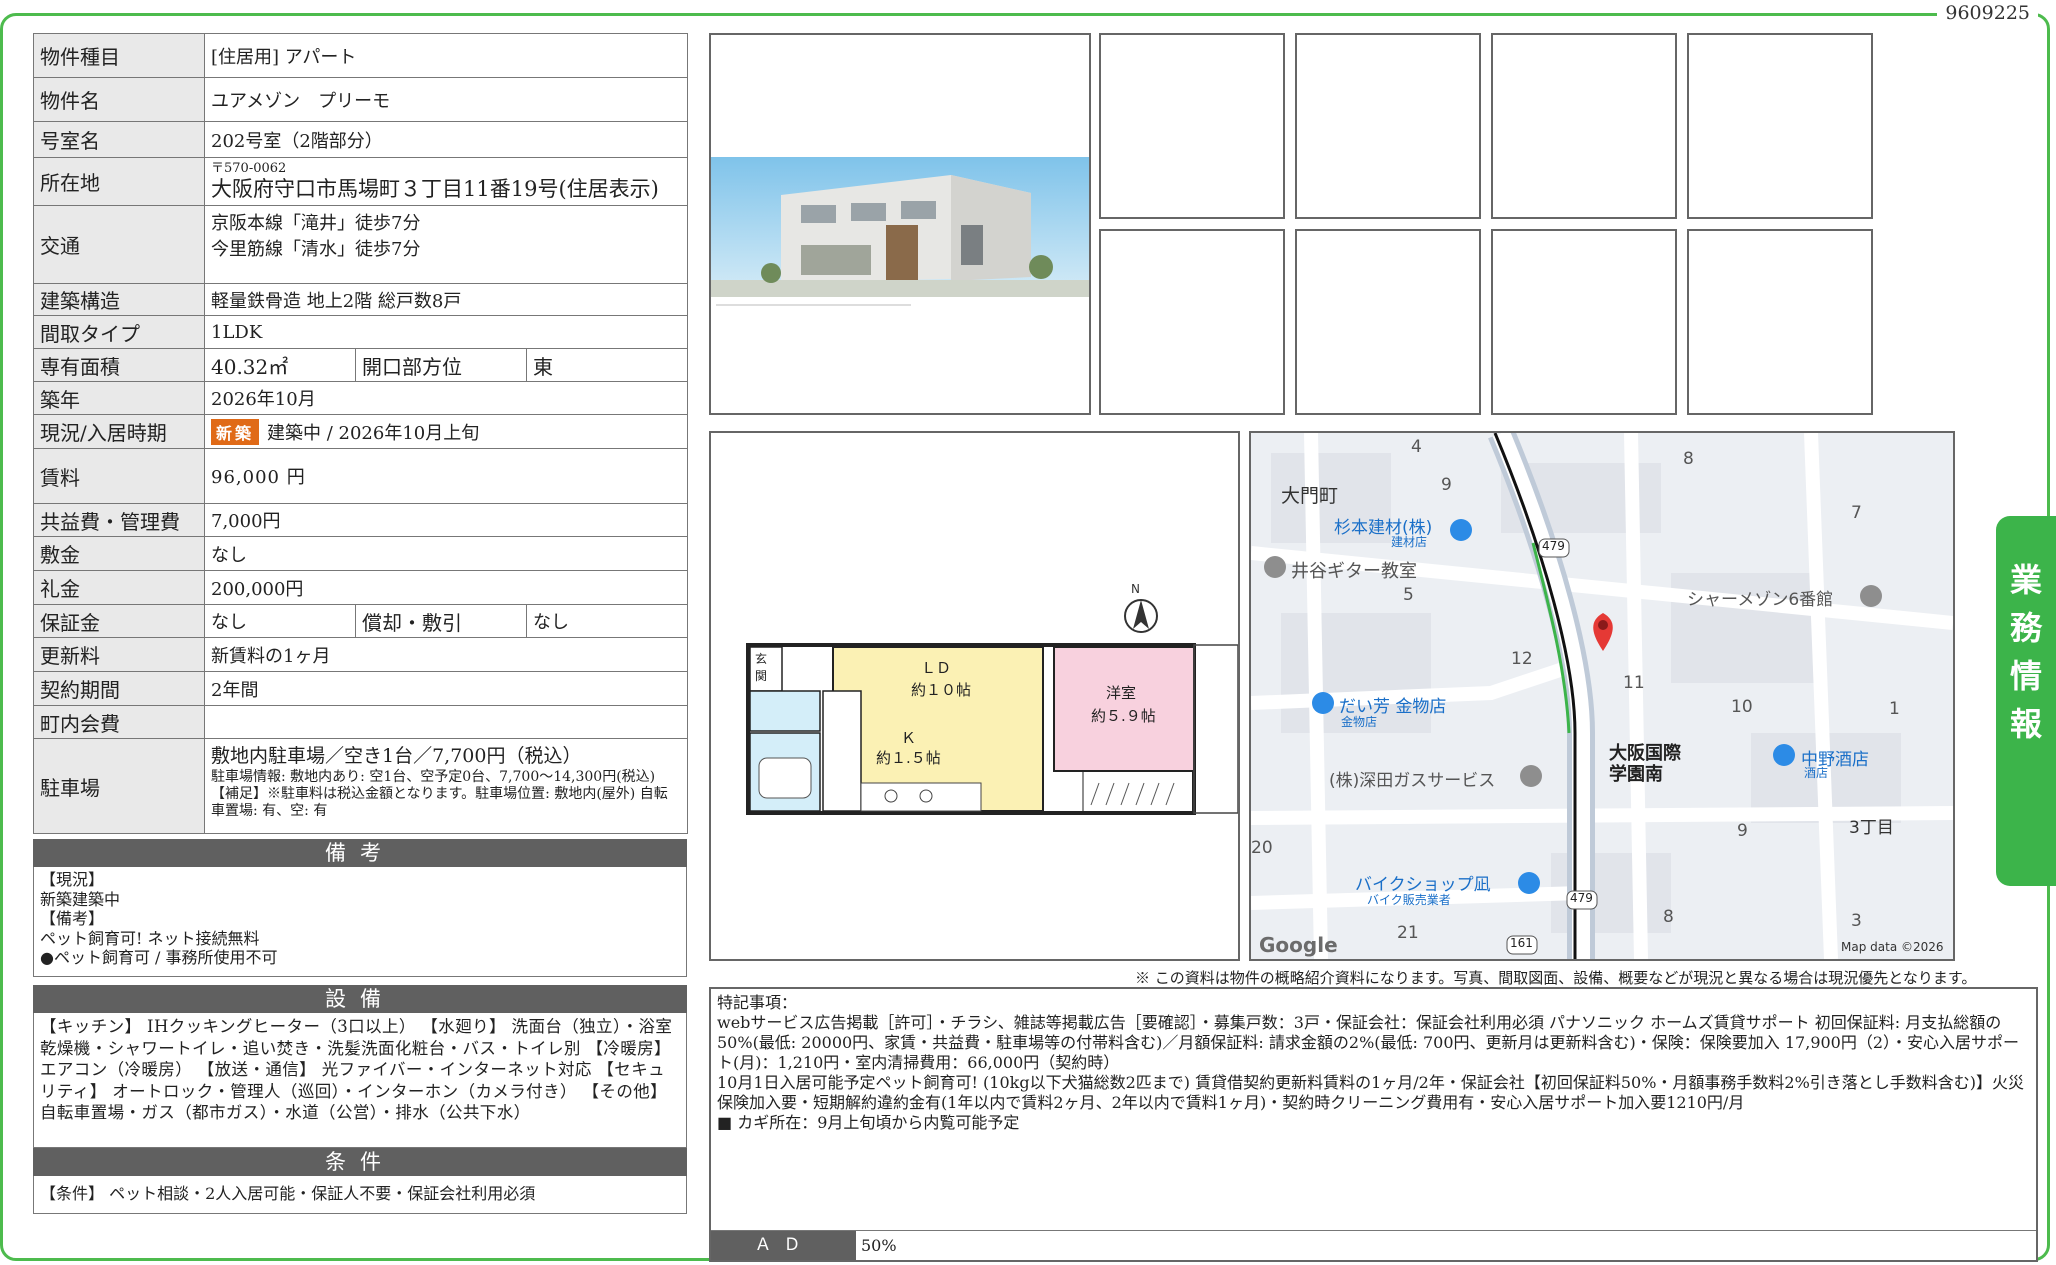 The width and height of the screenshot is (2056, 1265). What do you see at coordinates (72, 918) in the screenshot?
I see `remarks-line: 【備考】` at bounding box center [72, 918].